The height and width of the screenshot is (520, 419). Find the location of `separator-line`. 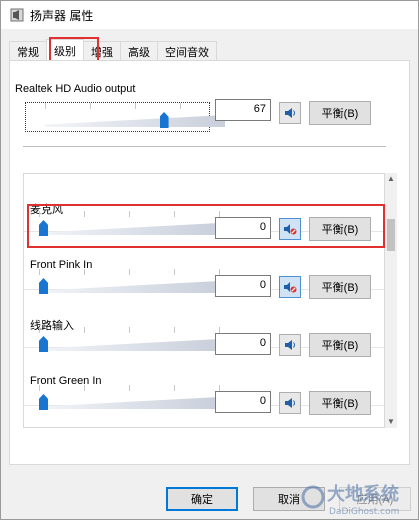

separator-line is located at coordinates (204, 146).